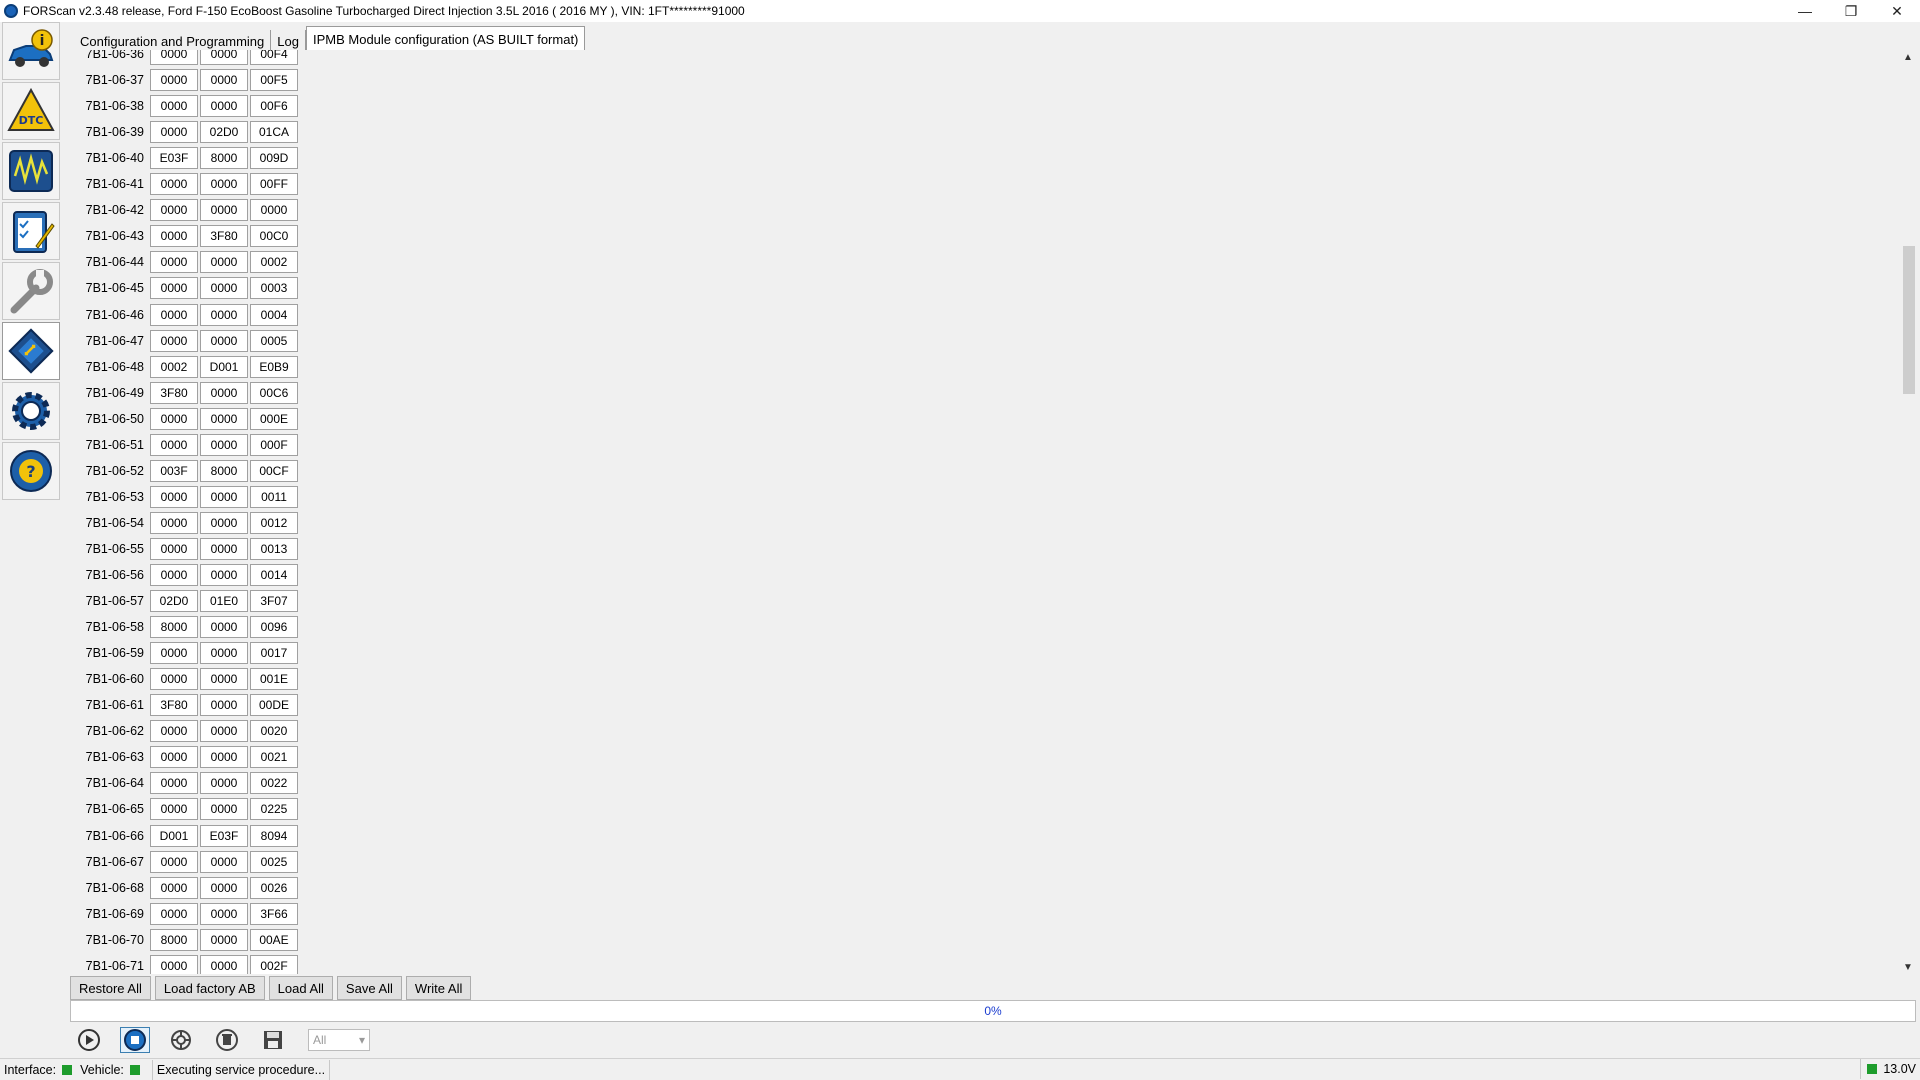 This screenshot has height=1080, width=1920. Describe the element at coordinates (274, 548) in the screenshot. I see `asbuilt-value-field: 0013` at that location.